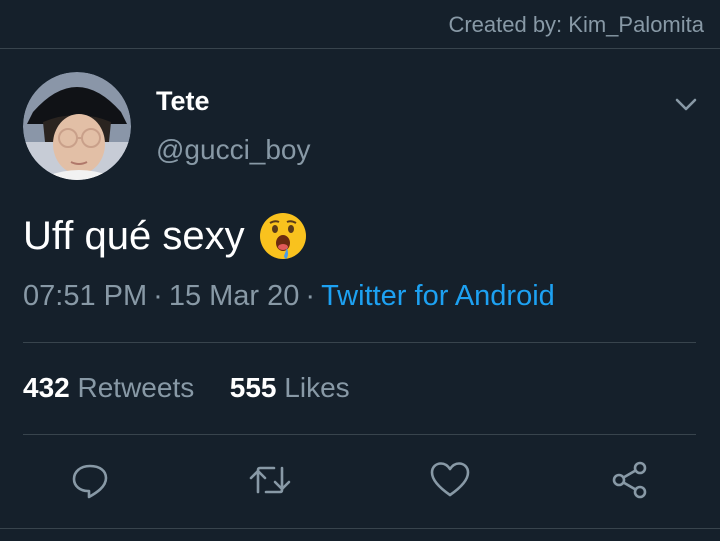  I want to click on creator-credit: Created by: Kim_Palomita, so click(576, 24).